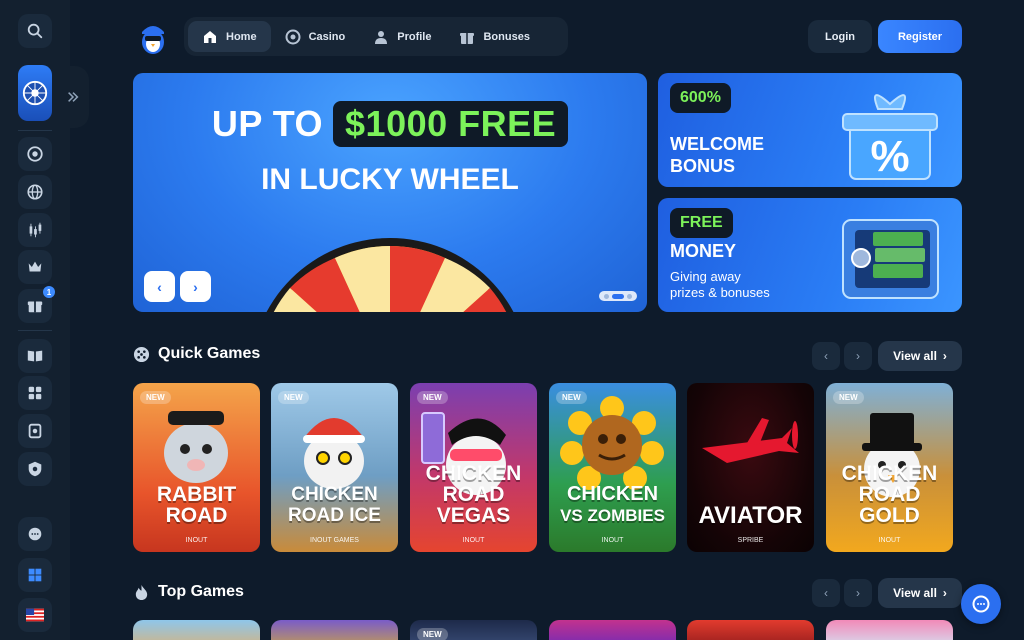 This screenshot has height=640, width=1024. Describe the element at coordinates (35, 130) in the screenshot. I see `divider` at that location.